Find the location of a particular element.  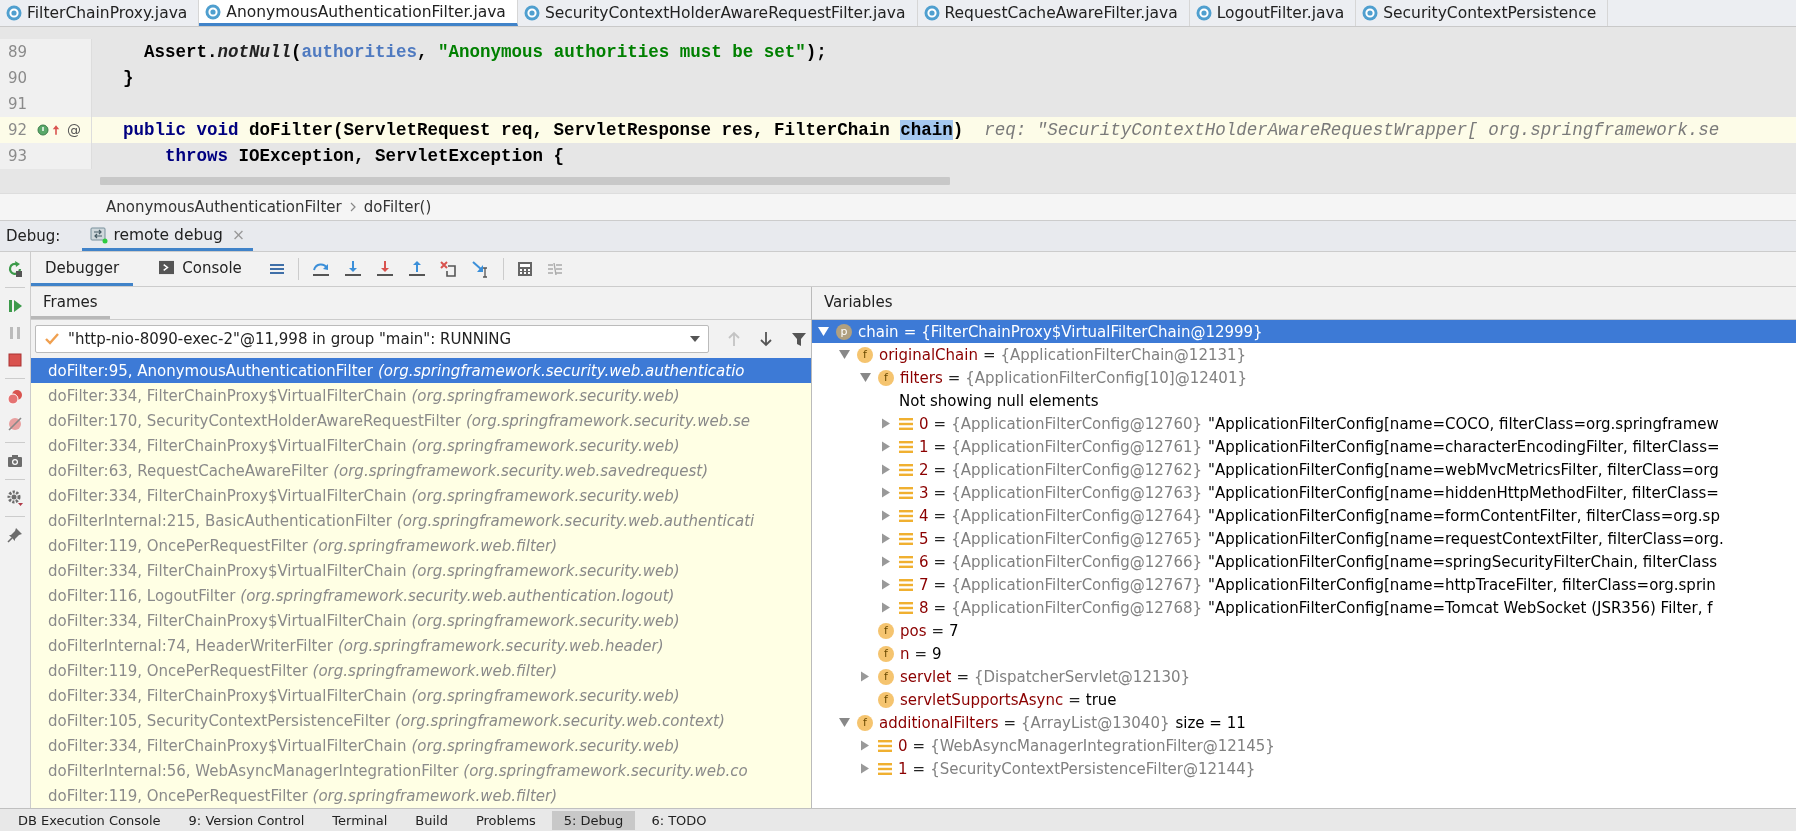

breadcrumb: AnonymousAuthenticationFilter is located at coordinates (224, 207).